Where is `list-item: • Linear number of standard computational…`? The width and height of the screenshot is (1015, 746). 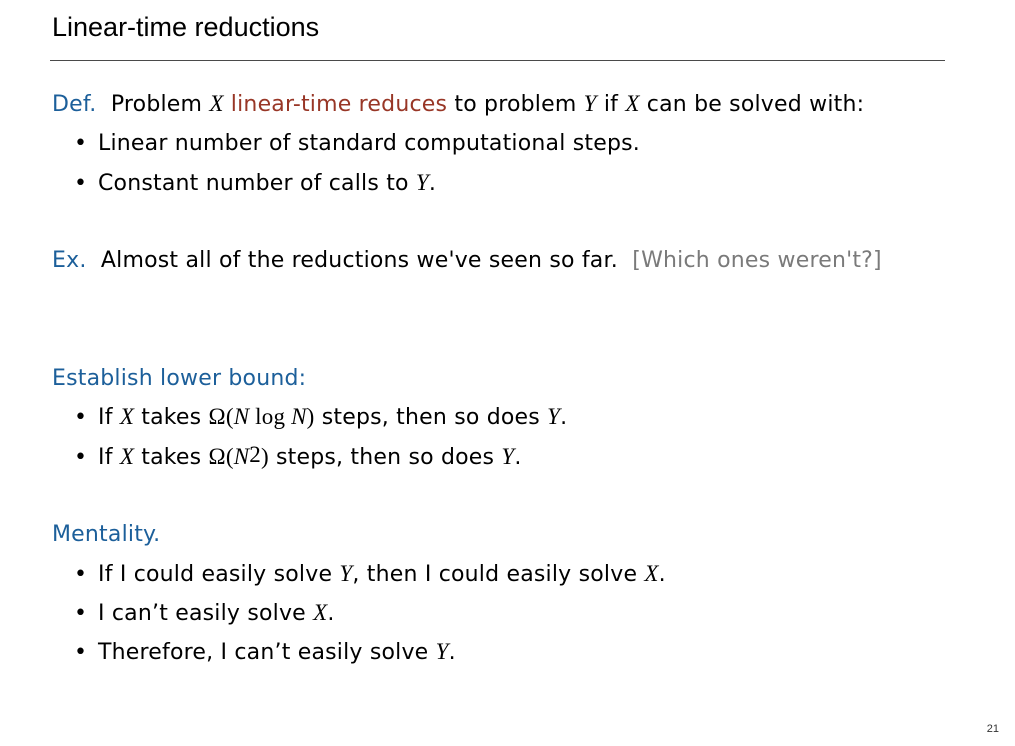
list-item: • Linear number of standard computational… is located at coordinates (357, 144).